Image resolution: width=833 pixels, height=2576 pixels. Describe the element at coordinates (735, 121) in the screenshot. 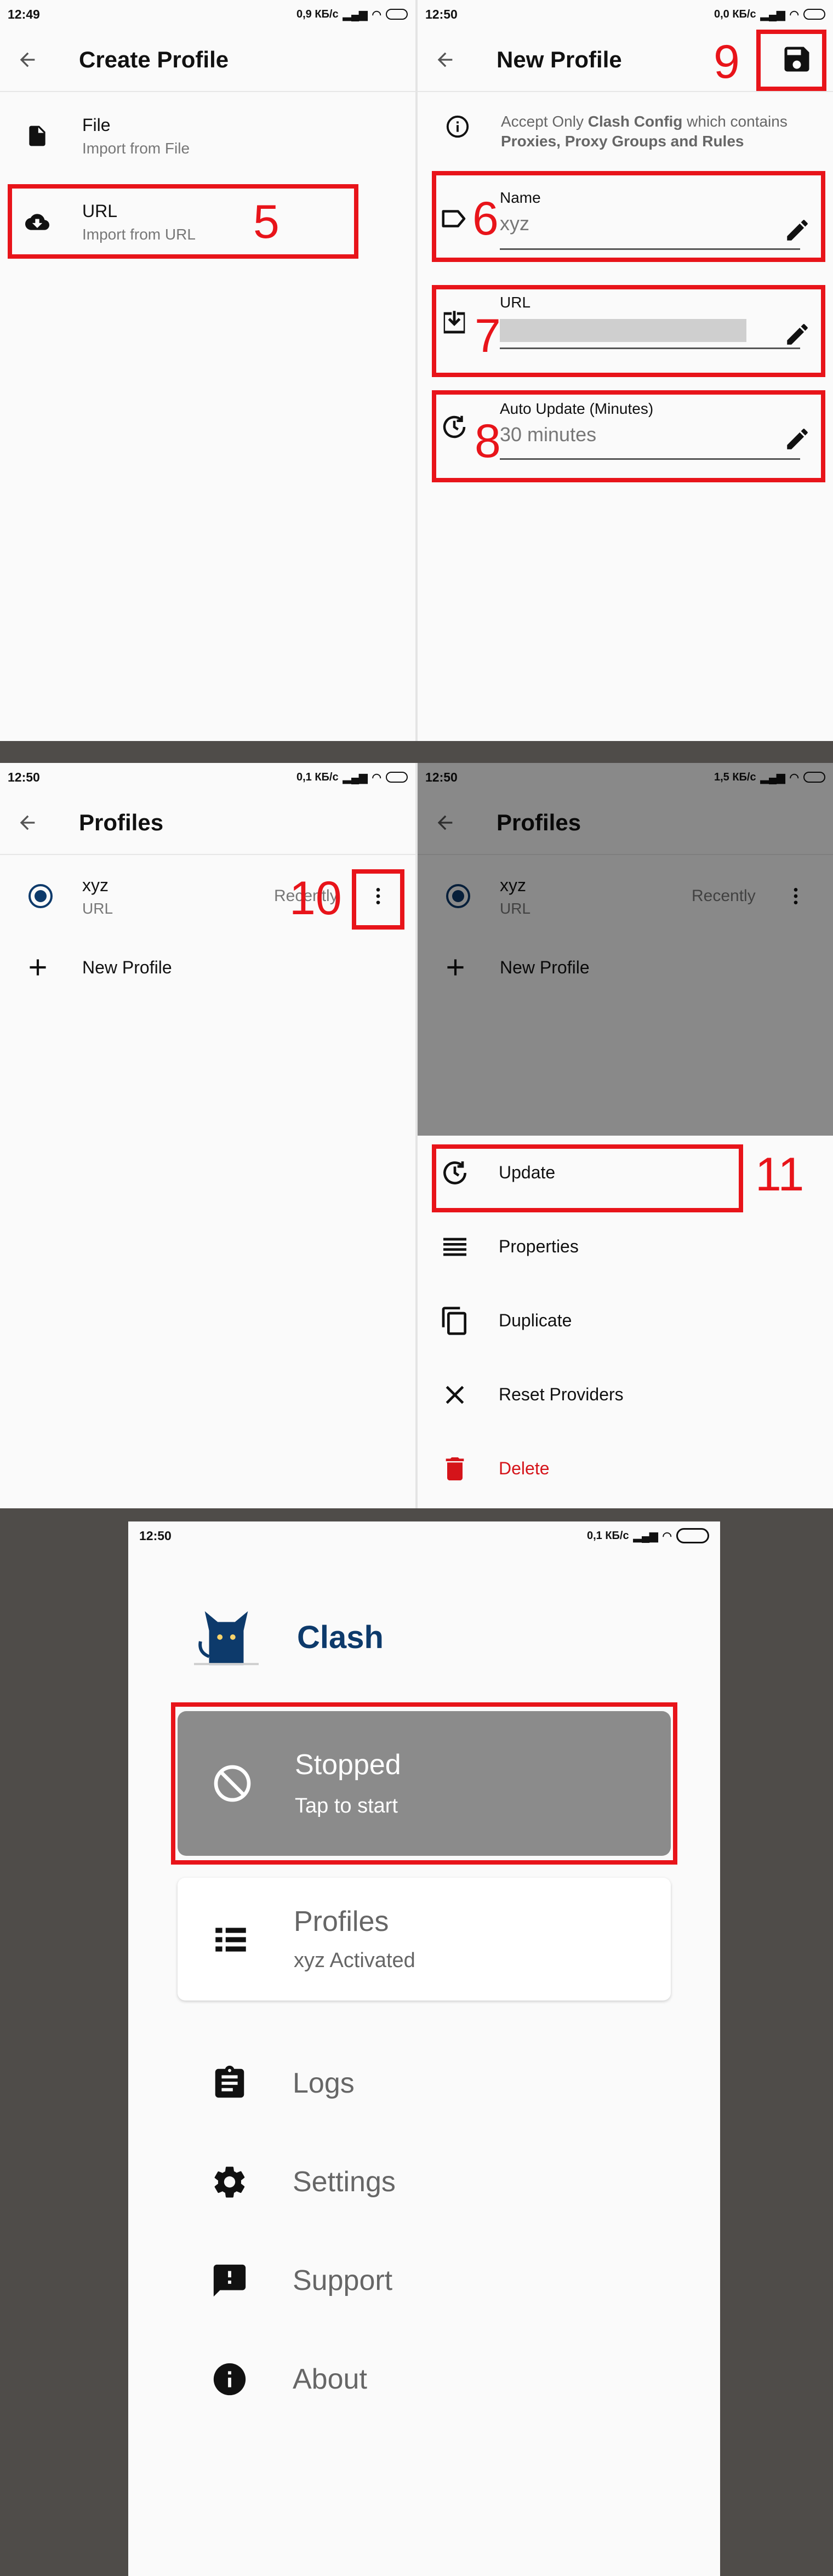

I see `info-mid: which contains` at that location.